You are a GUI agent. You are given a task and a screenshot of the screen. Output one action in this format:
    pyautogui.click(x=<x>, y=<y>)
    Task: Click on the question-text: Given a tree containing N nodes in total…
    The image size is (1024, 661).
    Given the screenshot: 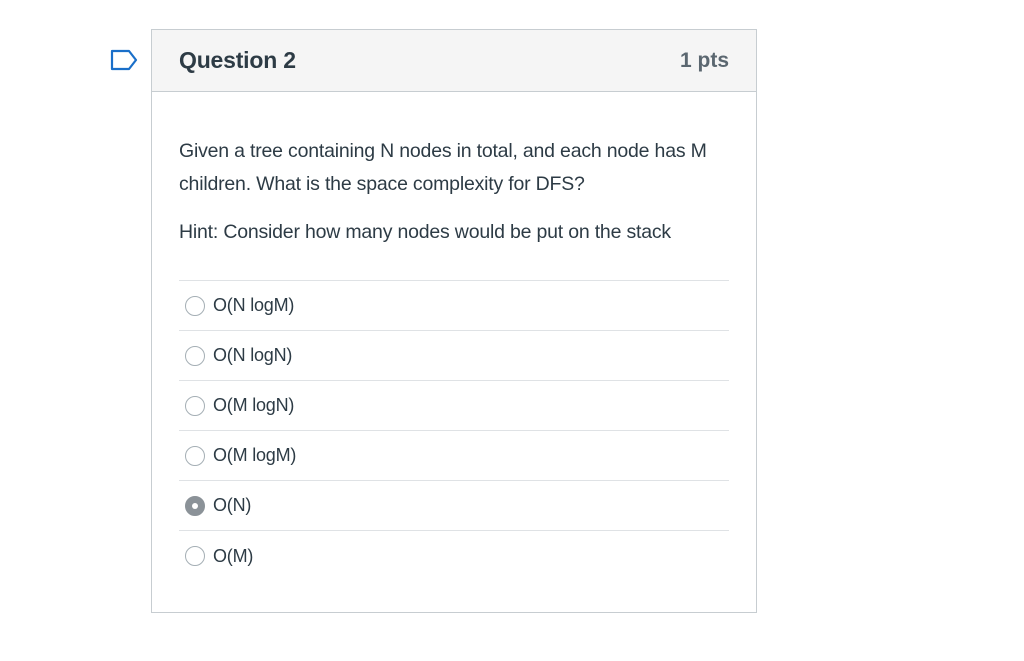 What is the action you would take?
    pyautogui.click(x=443, y=167)
    